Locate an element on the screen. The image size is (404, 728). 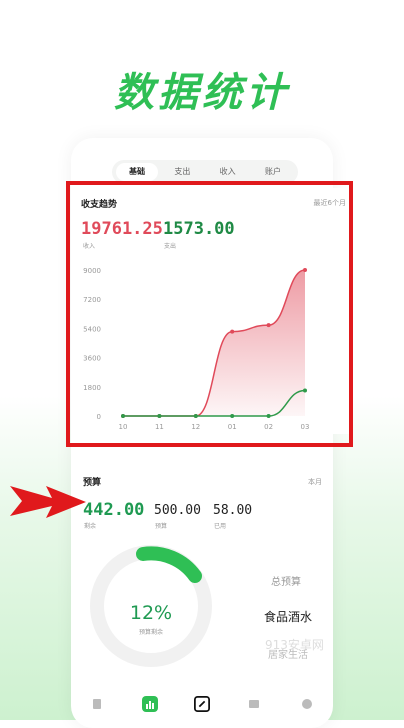
budget-period: 本月 is located at coordinates (315, 482).